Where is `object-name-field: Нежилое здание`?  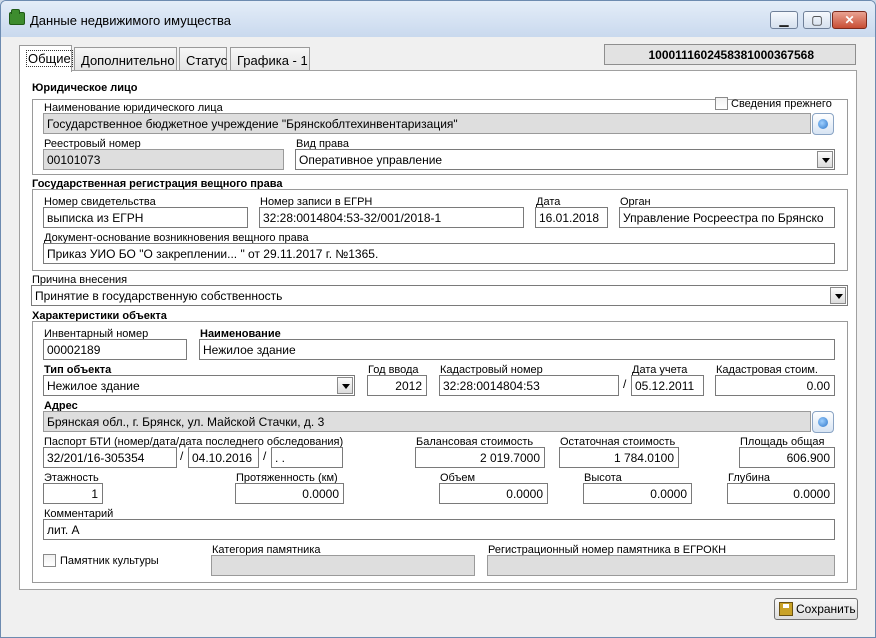
object-name-field: Нежилое здание is located at coordinates (517, 349).